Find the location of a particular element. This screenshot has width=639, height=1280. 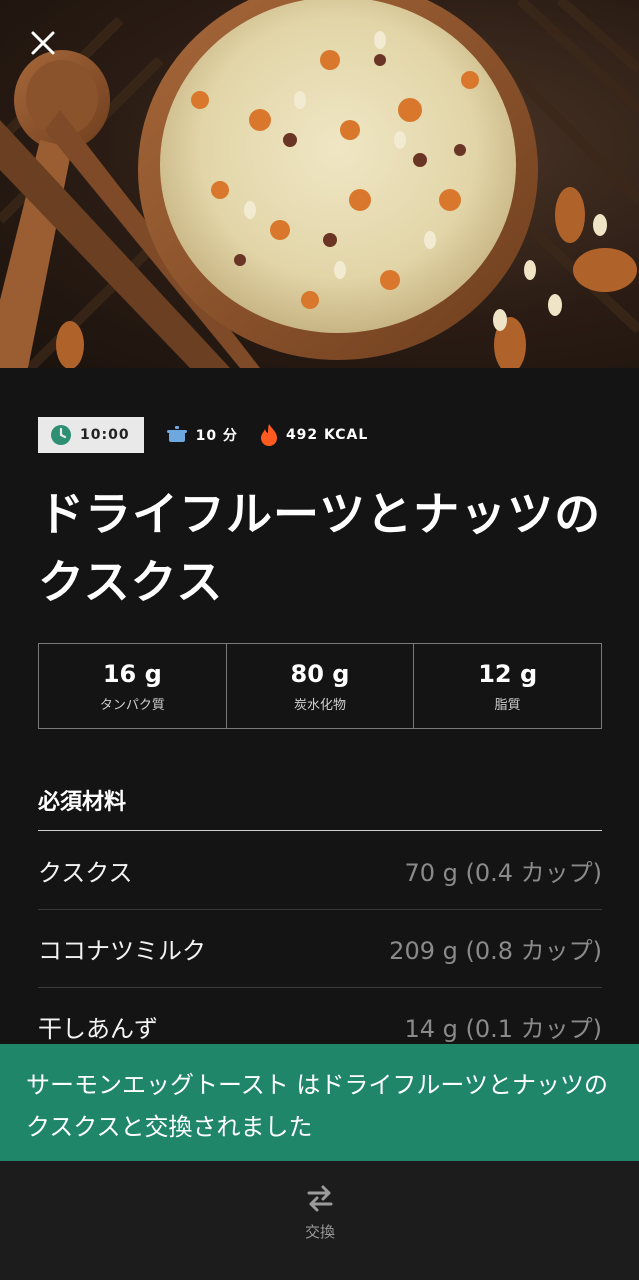

macro-label: 炭水化物 is located at coordinates (320, 705).